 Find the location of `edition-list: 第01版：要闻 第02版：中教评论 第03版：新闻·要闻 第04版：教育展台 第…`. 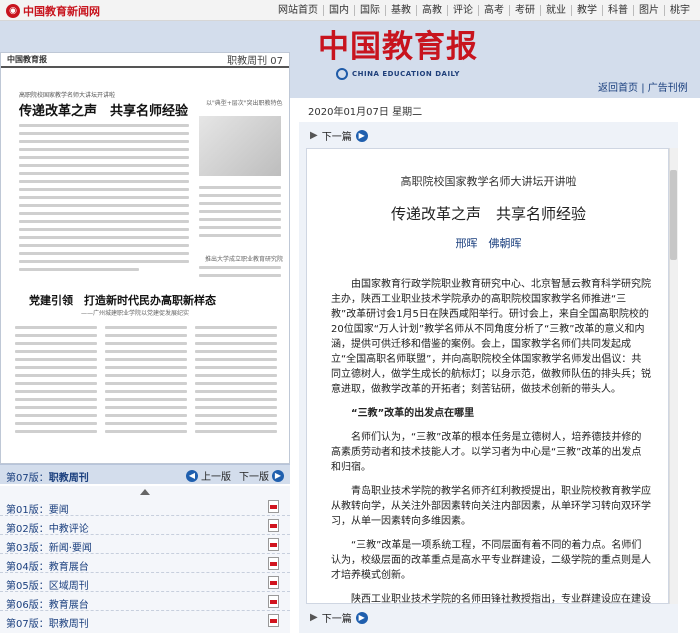

edition-list: 第01版：要闻 第02版：中教评论 第03版：新闻·要闻 第04版：教育展台 第… is located at coordinates (145, 559).